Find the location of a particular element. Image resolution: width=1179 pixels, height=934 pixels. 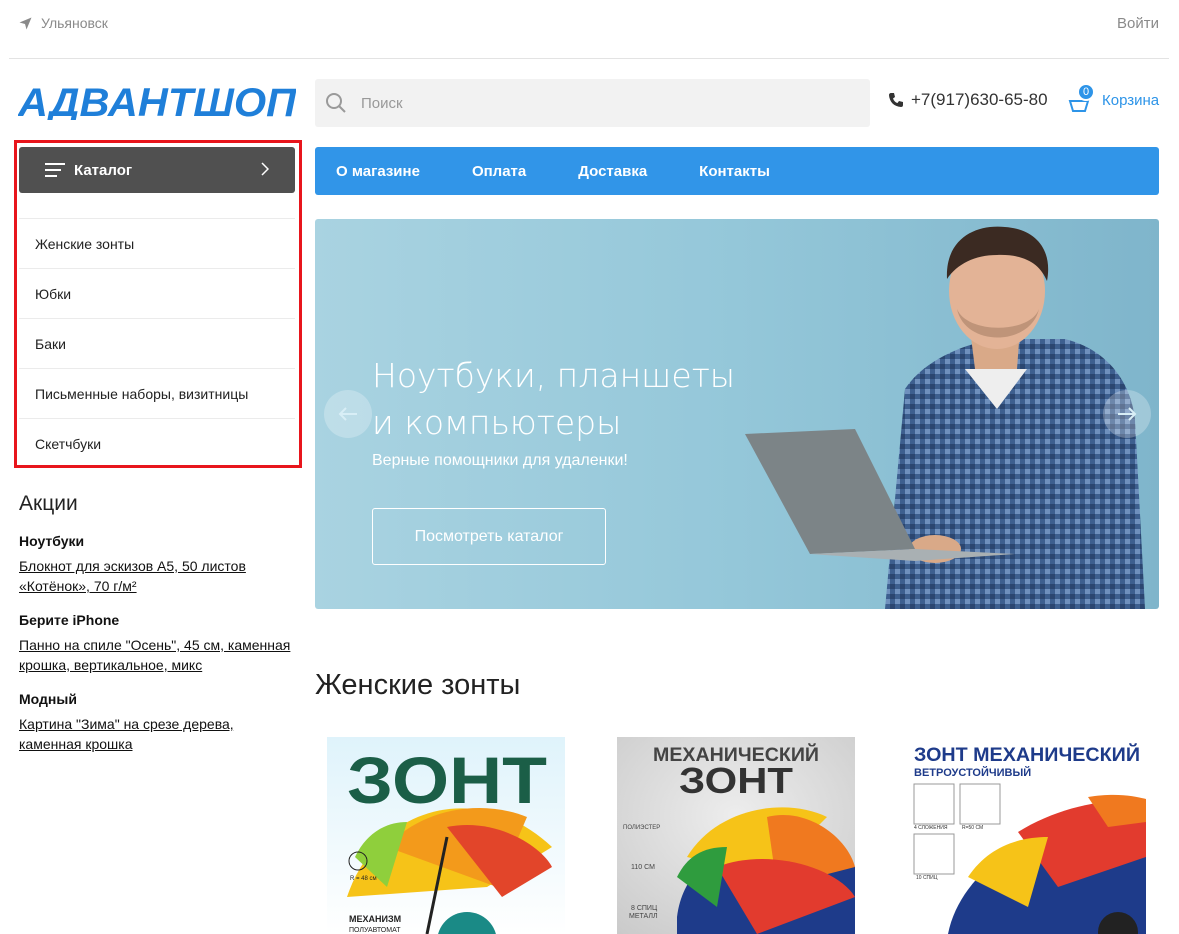

main-nav: О магазине Оплата Доставка Контакты is located at coordinates (737, 171).